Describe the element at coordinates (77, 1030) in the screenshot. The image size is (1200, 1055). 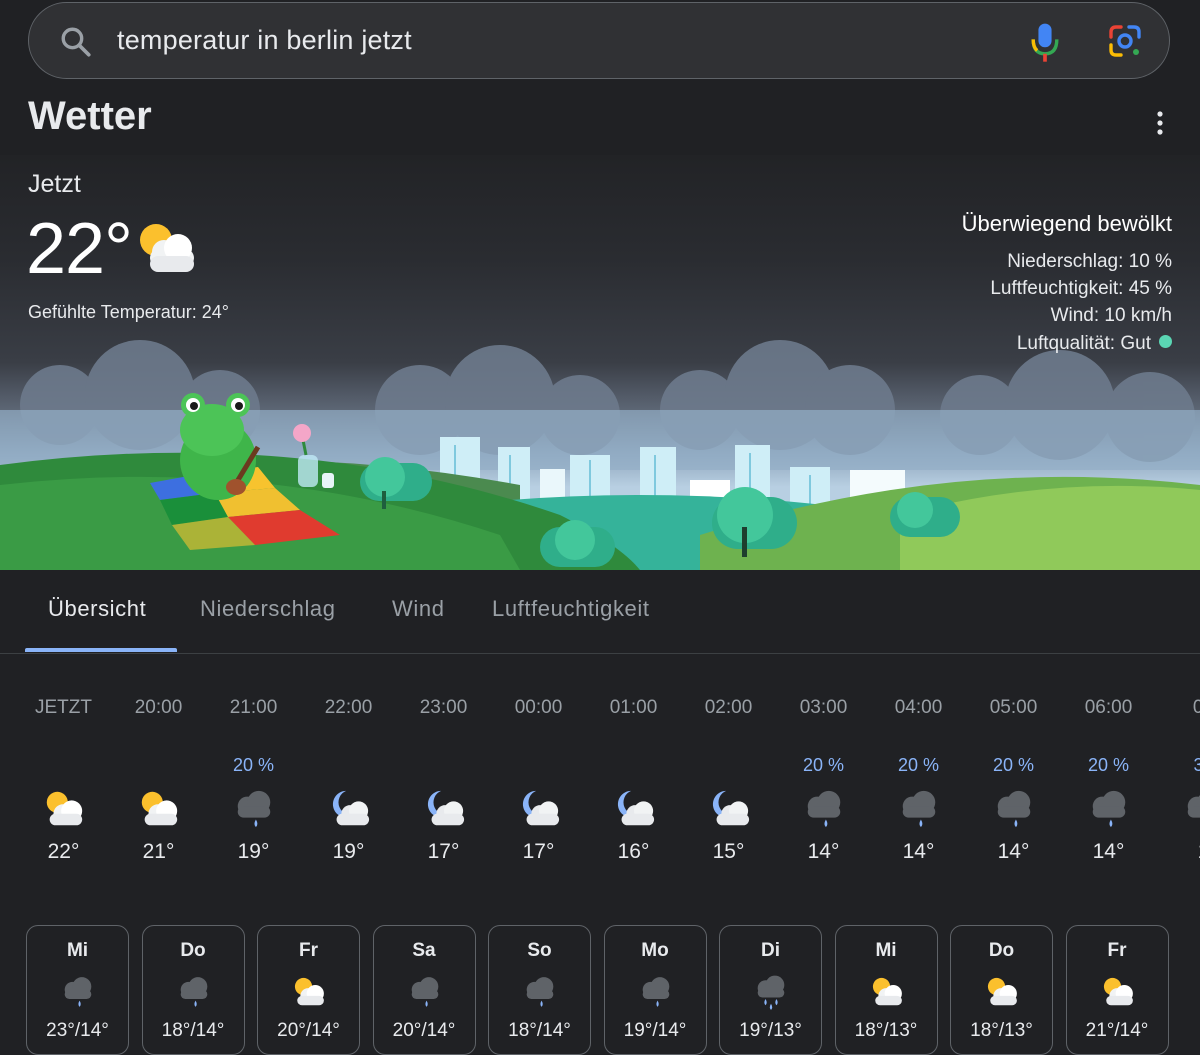
I see `day-temperature-range: 23°/14°` at that location.